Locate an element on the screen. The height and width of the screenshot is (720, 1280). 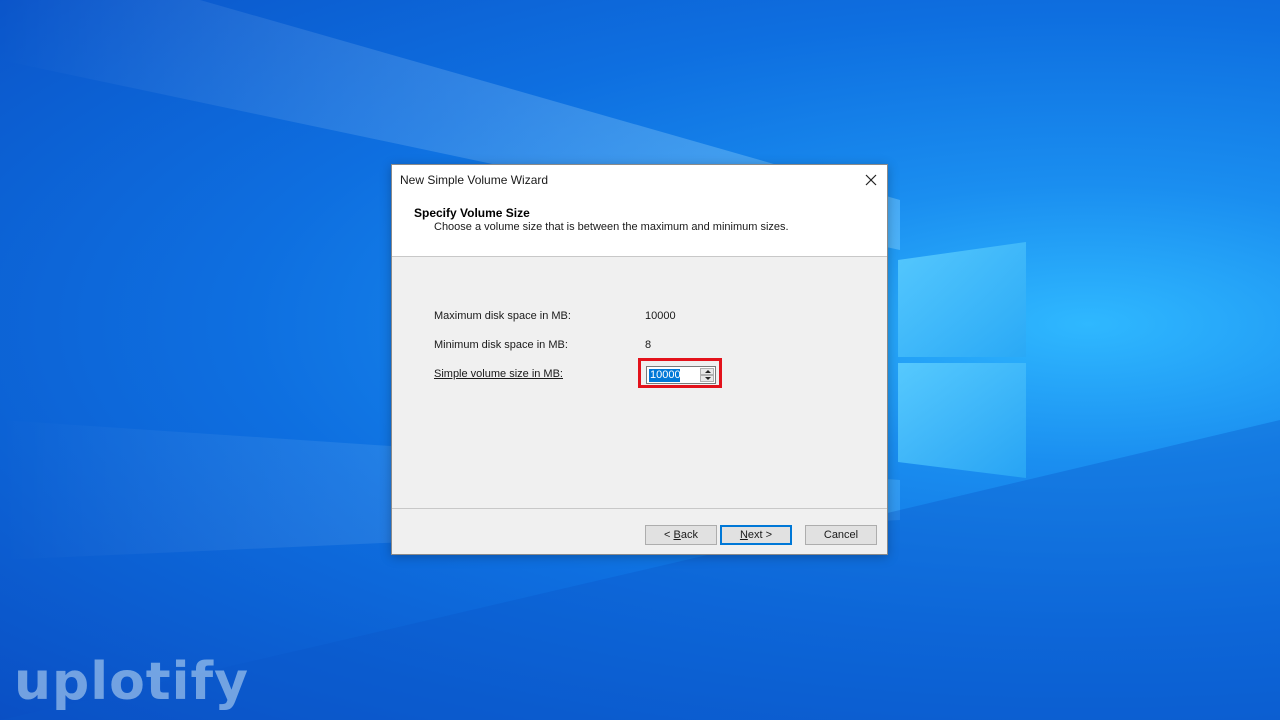
volume-size-label: Simple volume size in MB: is located at coordinates (498, 374).